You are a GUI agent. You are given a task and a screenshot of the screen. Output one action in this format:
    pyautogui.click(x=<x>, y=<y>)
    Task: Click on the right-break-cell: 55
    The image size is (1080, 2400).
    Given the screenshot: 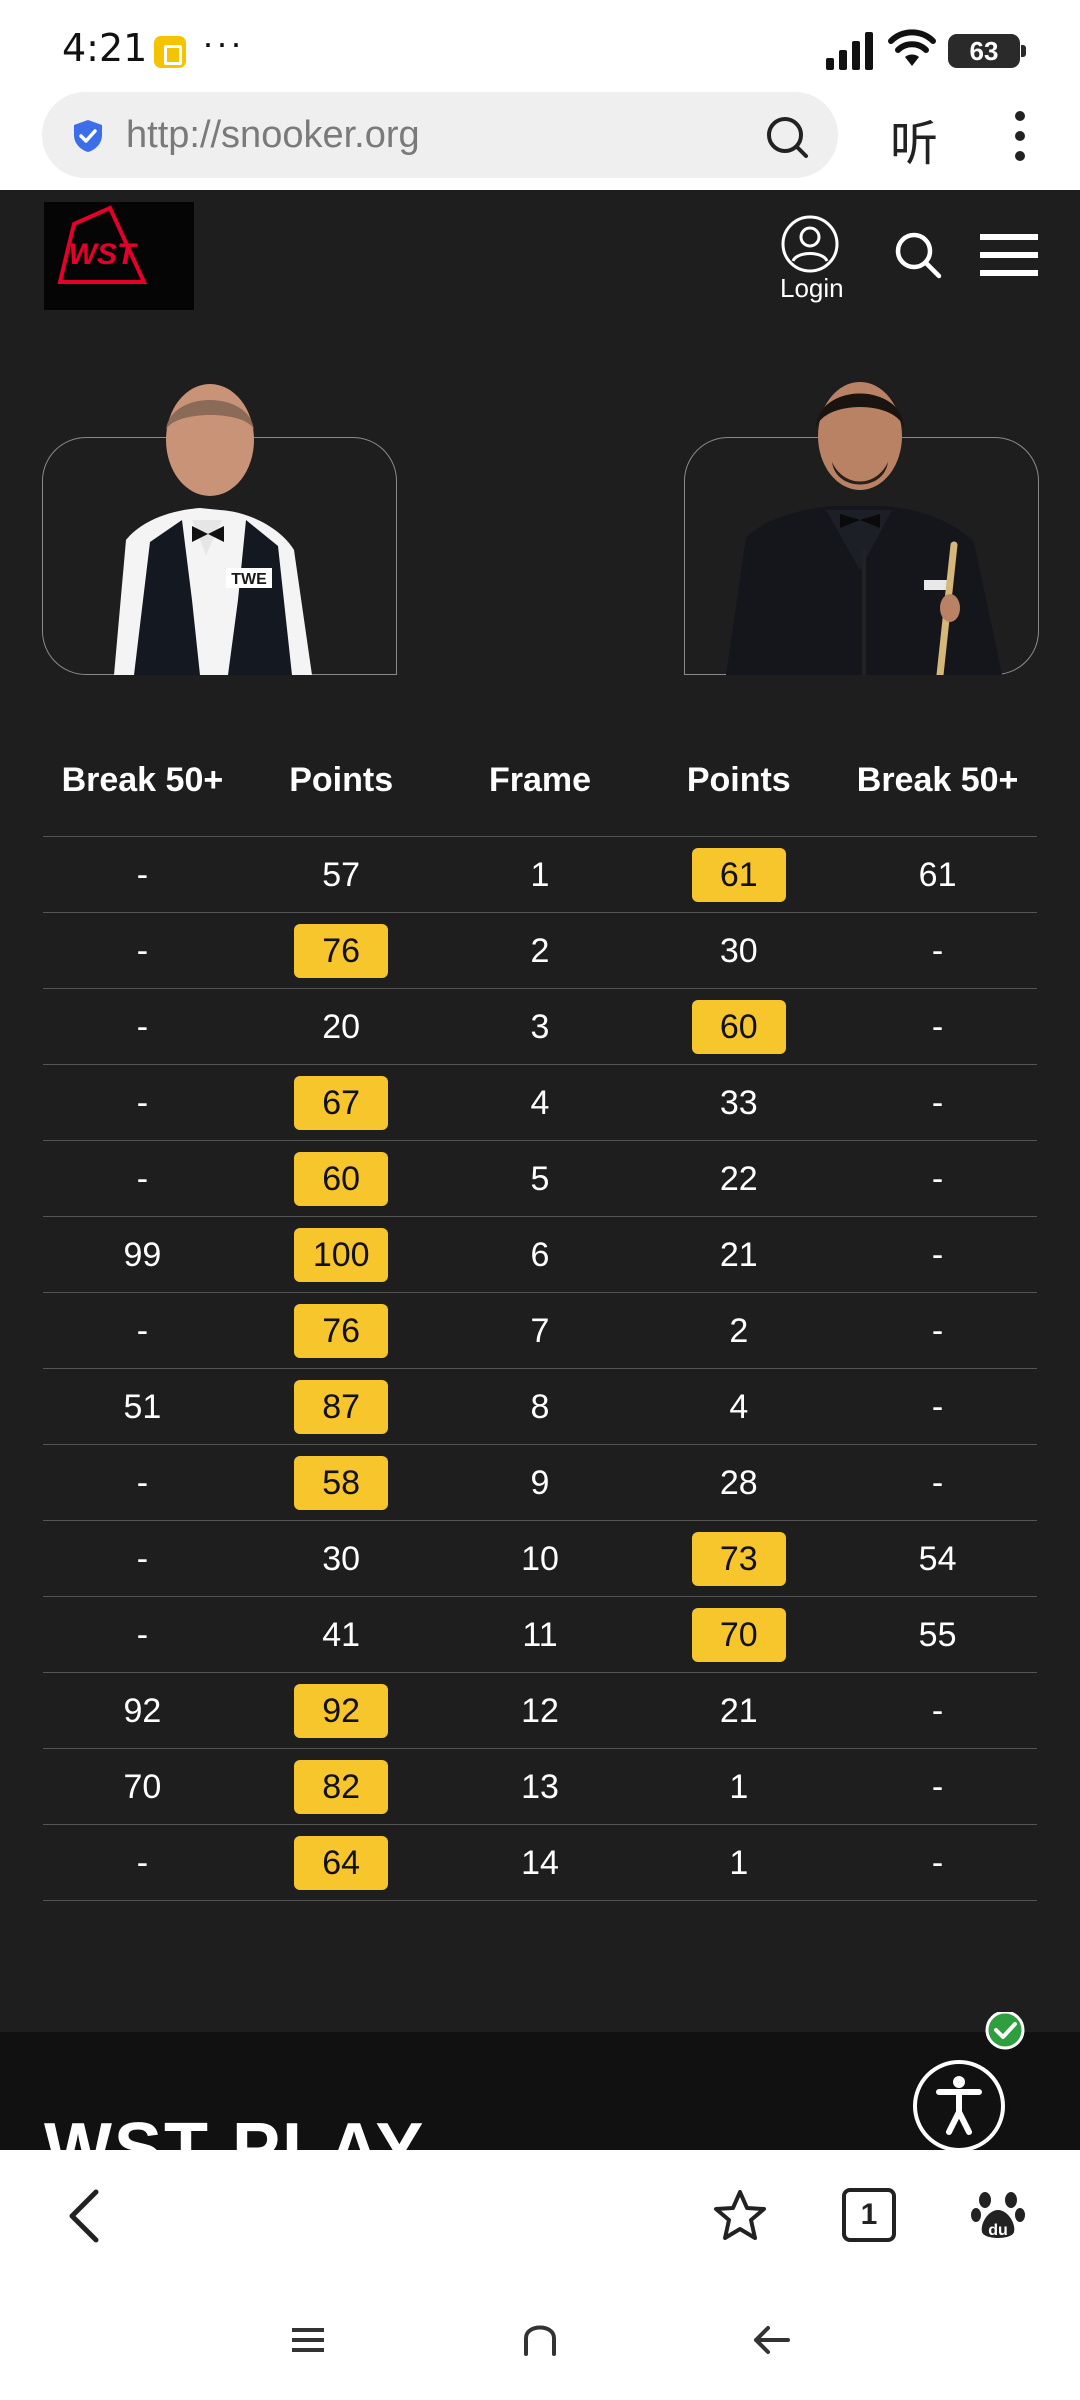 What is the action you would take?
    pyautogui.click(x=937, y=1635)
    